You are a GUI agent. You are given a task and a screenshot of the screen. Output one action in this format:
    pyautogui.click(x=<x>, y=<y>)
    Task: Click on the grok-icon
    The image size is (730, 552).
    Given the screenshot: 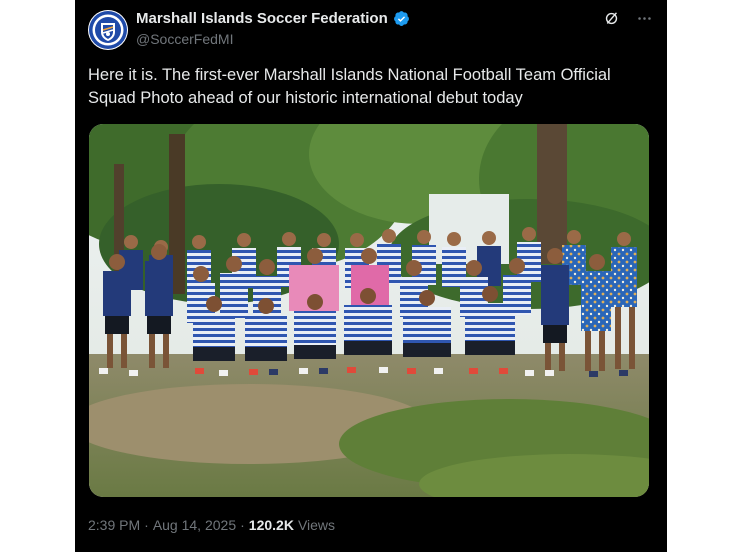 What is the action you would take?
    pyautogui.click(x=611, y=18)
    